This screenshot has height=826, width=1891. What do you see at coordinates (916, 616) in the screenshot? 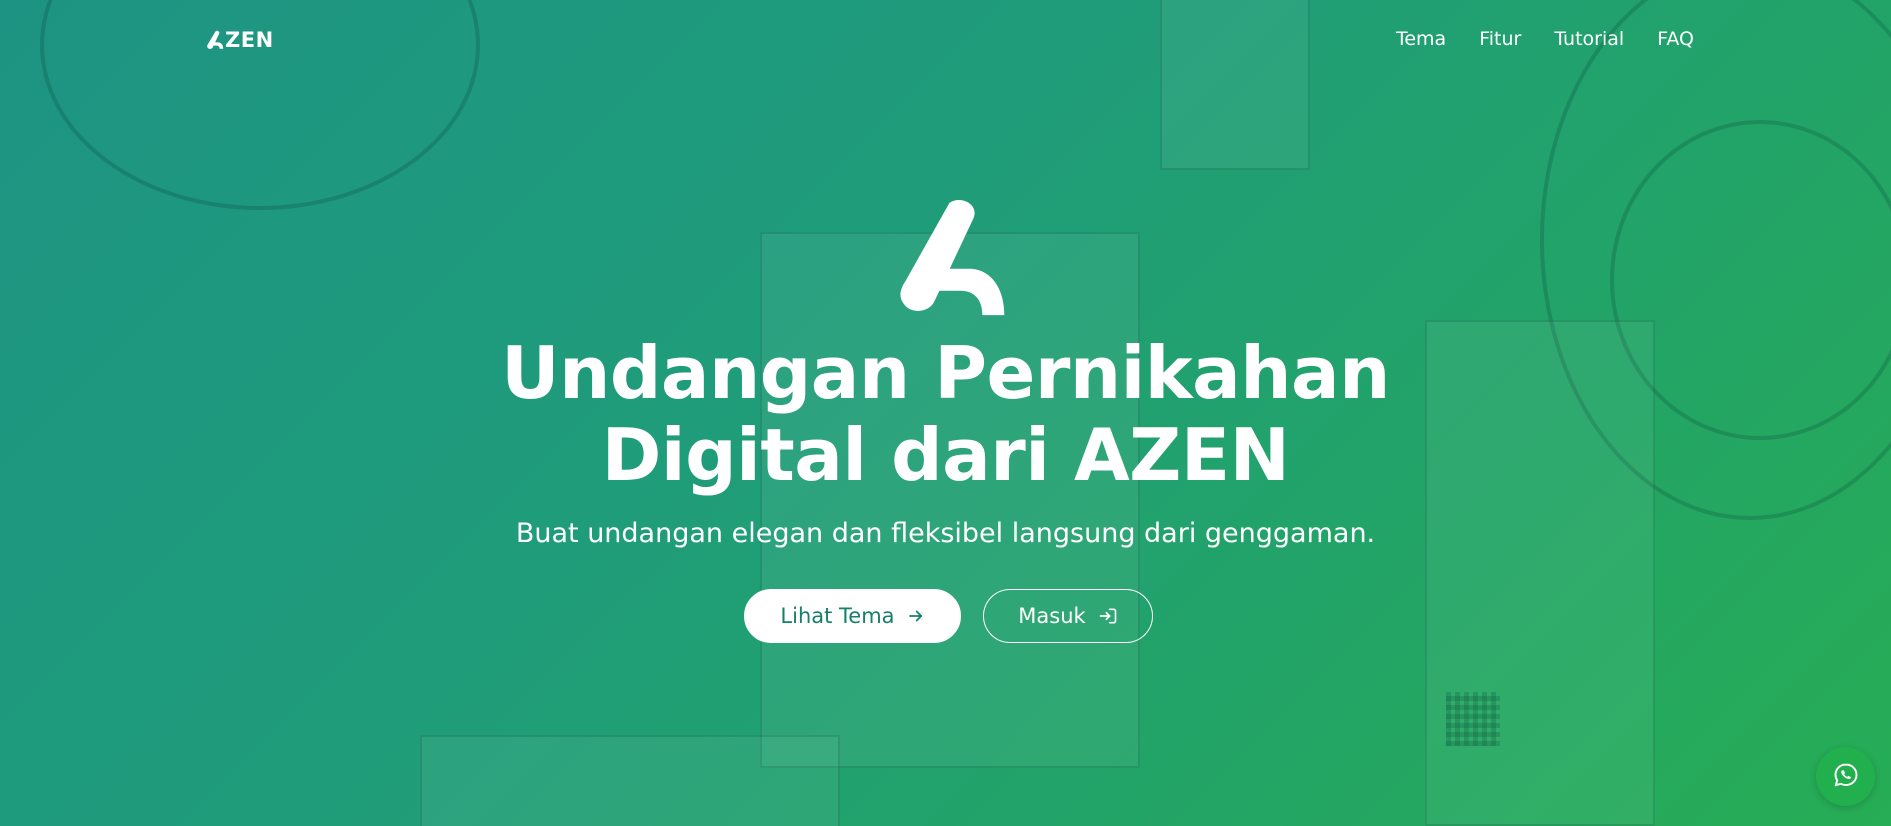
I see `arrow-right-icon` at bounding box center [916, 616].